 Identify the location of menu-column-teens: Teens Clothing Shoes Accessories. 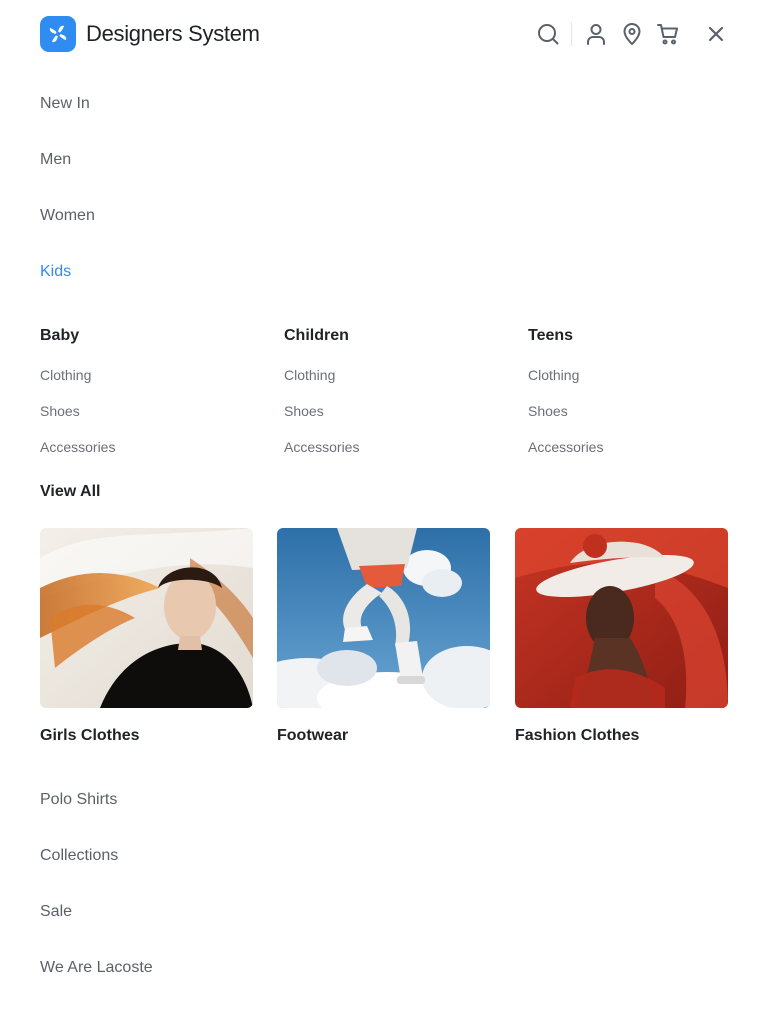
(638, 390).